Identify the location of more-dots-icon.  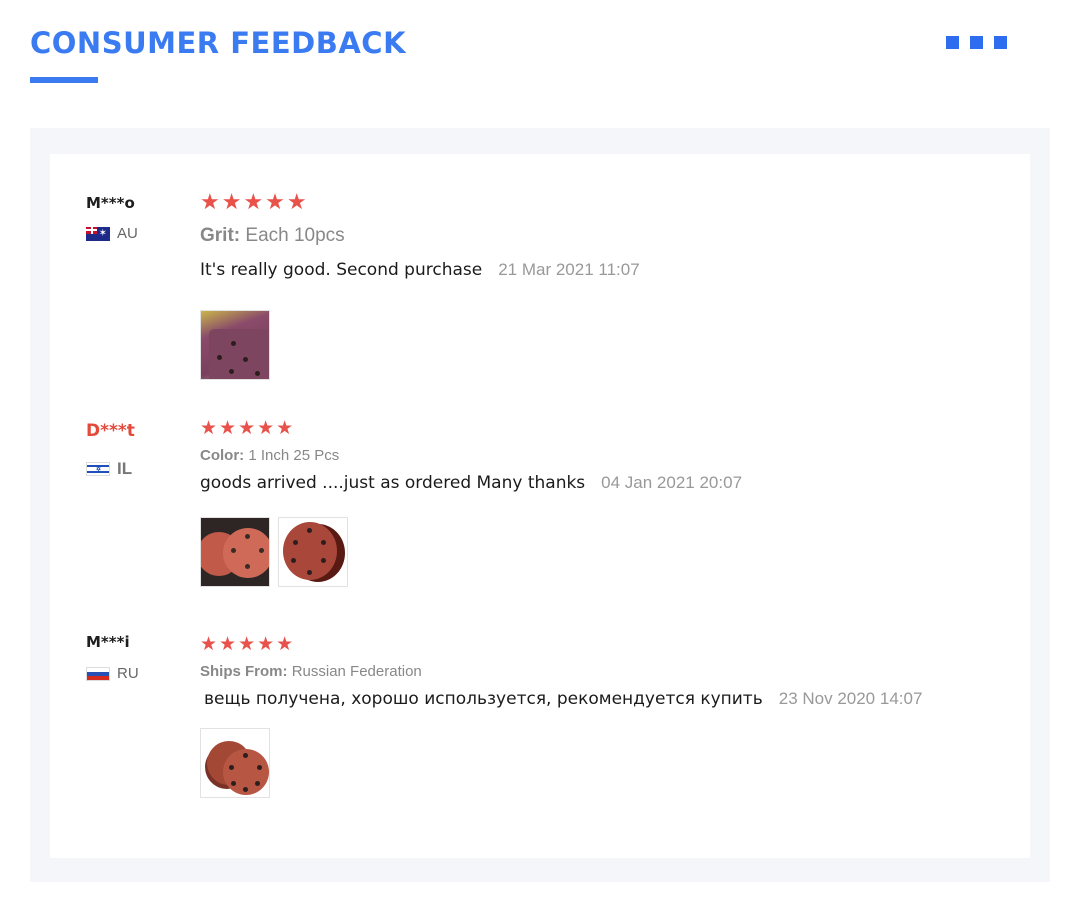
(976, 42).